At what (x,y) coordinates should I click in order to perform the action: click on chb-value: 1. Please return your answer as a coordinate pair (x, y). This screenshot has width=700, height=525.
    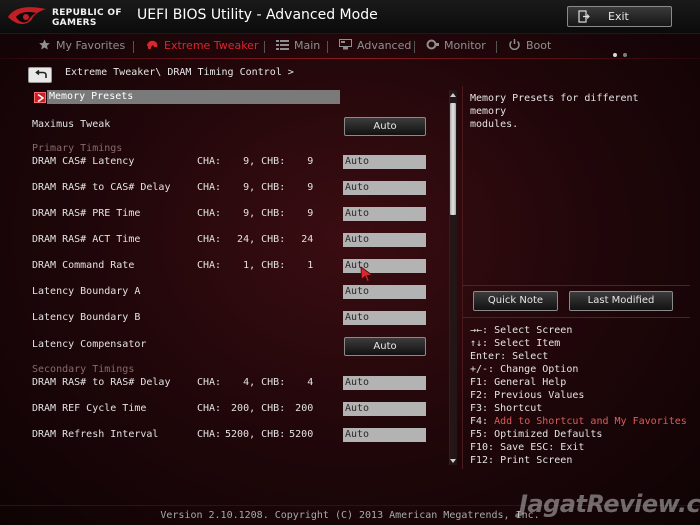
    Looking at the image, I should click on (310, 265).